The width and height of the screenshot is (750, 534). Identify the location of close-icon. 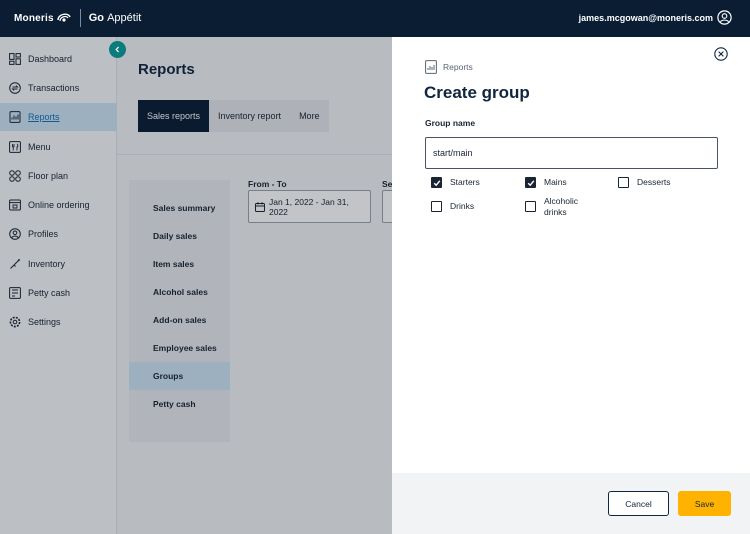
(721, 54).